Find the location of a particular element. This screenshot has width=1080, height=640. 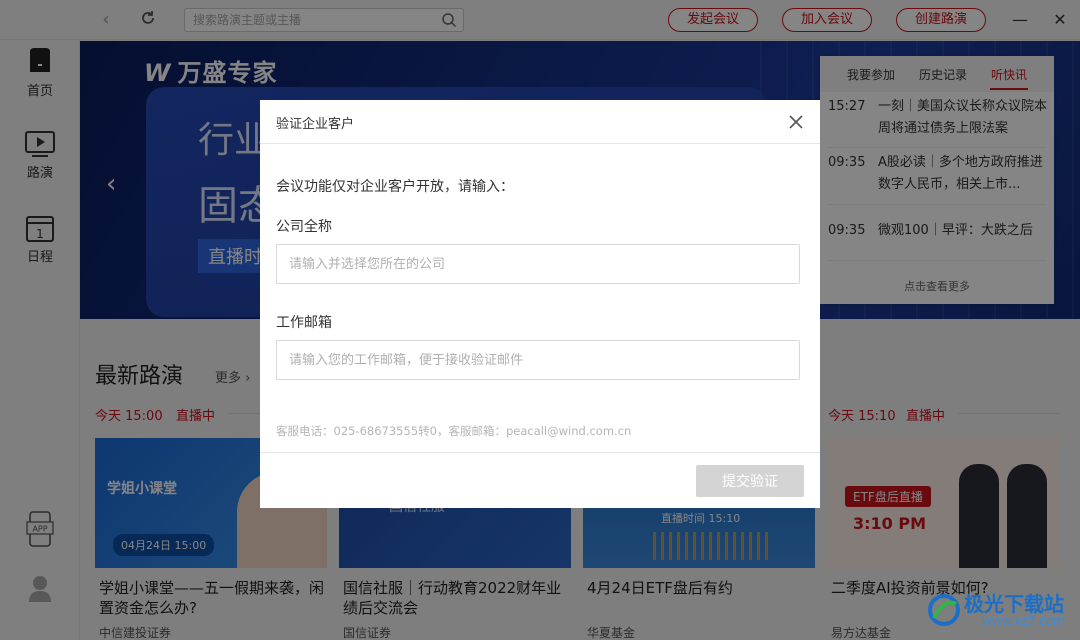

company-name-input is located at coordinates (538, 264).